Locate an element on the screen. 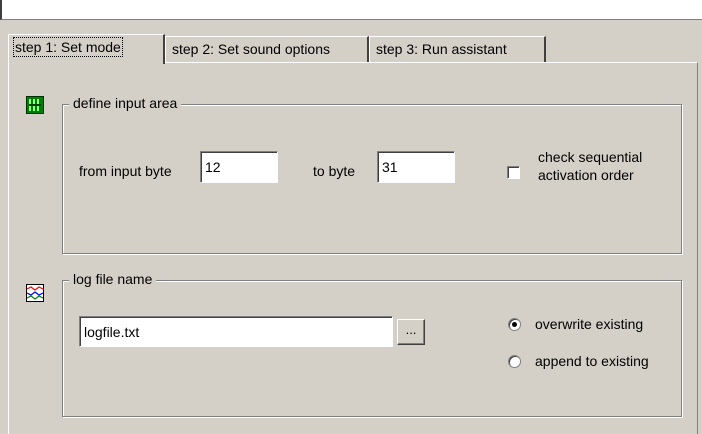  log-file-input is located at coordinates (236, 331).